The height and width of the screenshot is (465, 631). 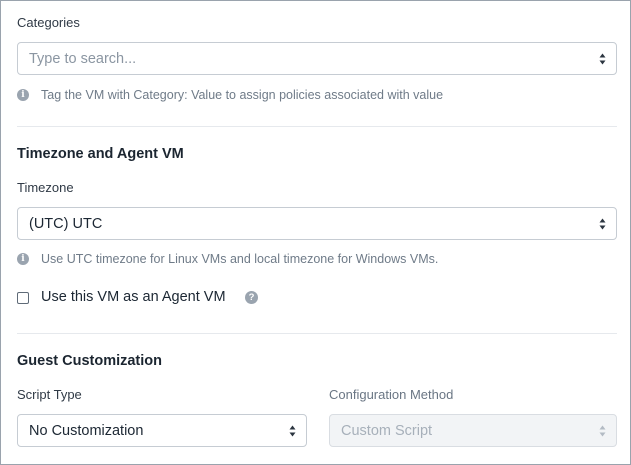 I want to click on timezone-section-heading: Timezone and Agent VM, so click(x=100, y=154).